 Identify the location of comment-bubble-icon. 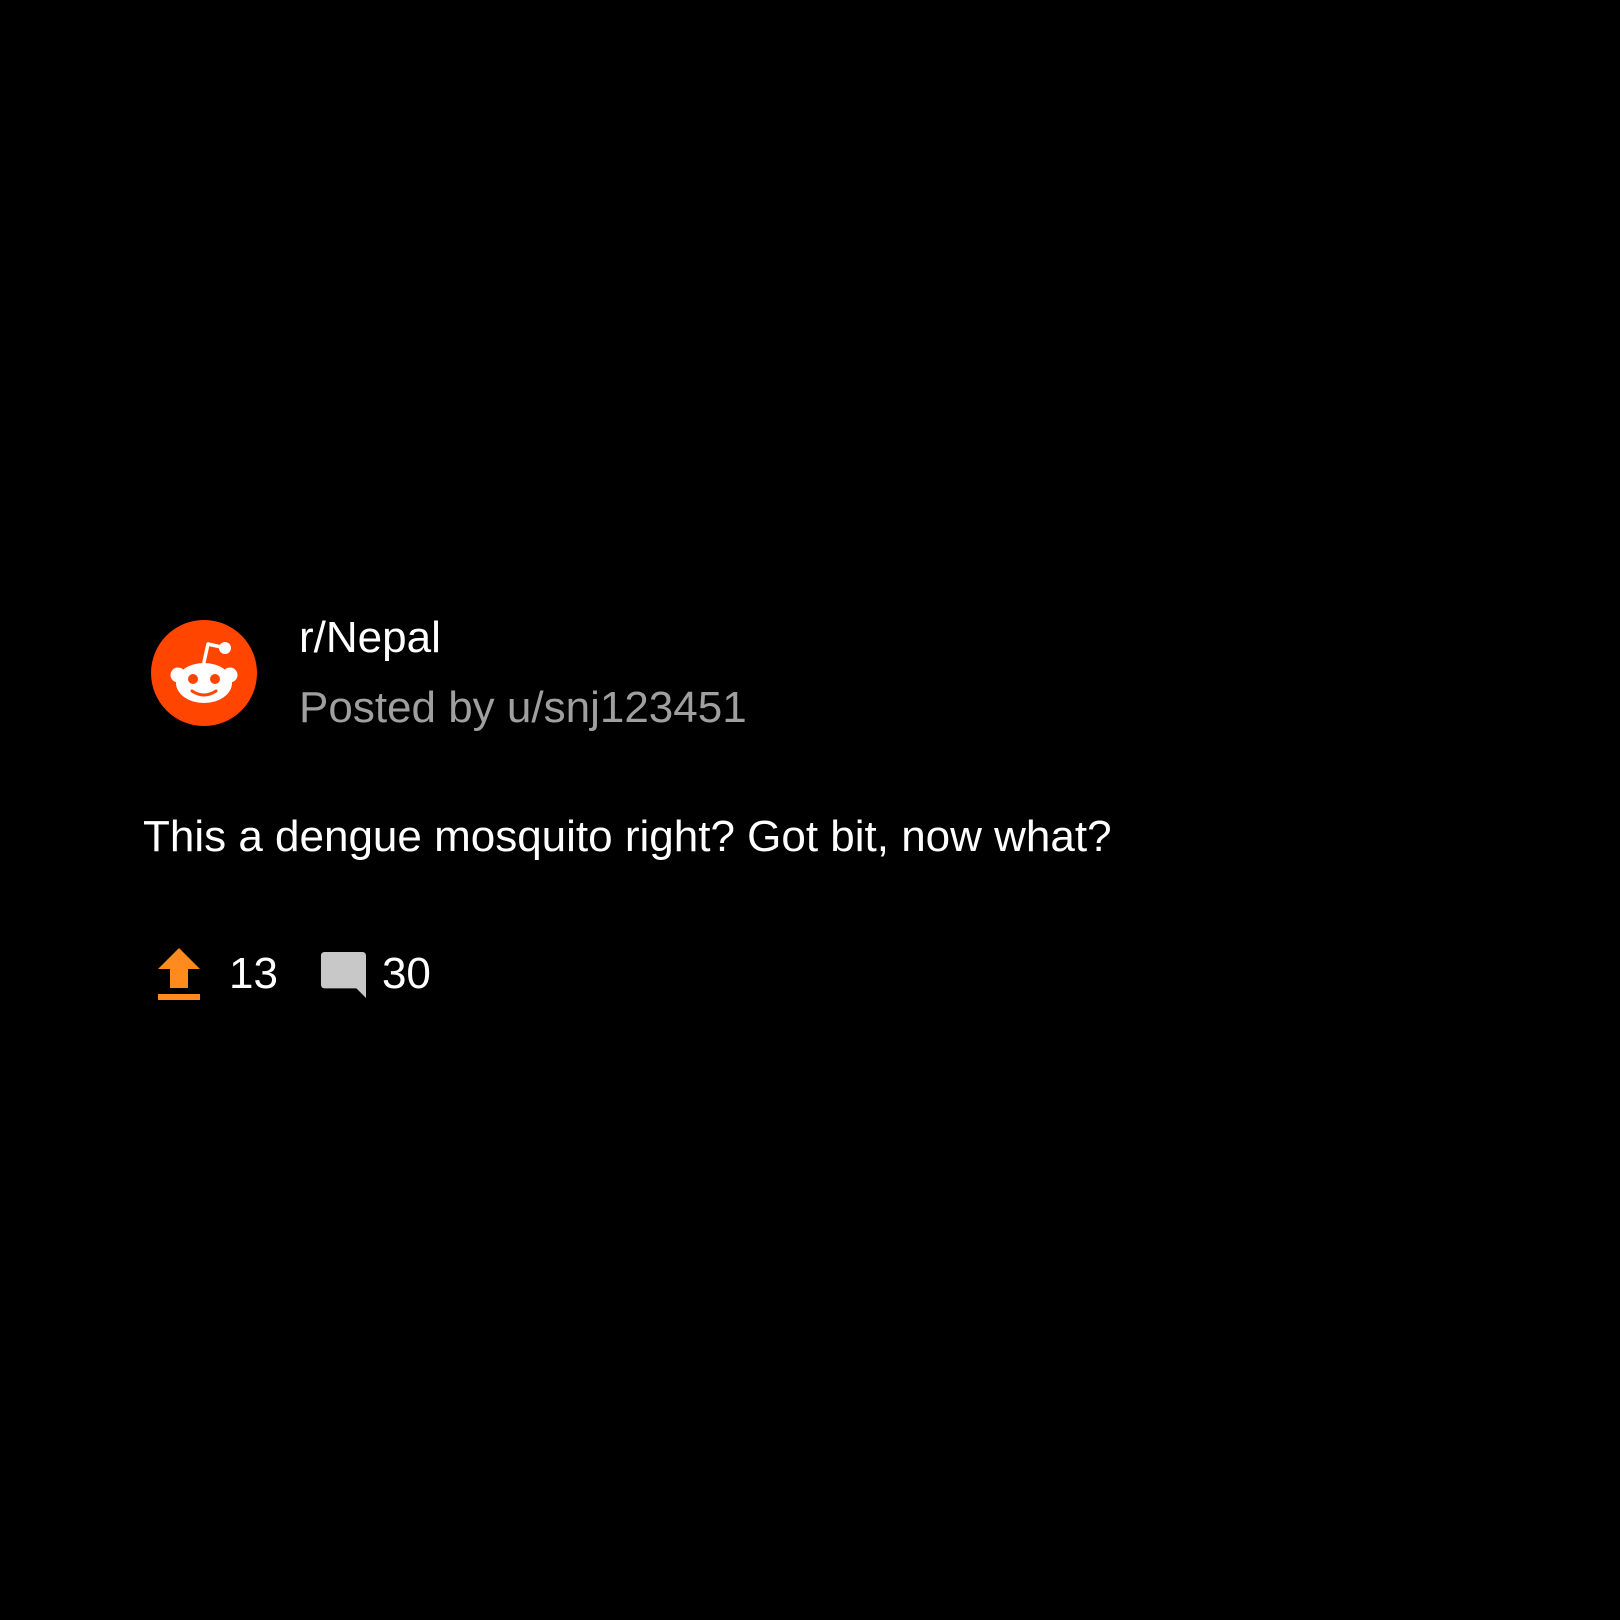
(343, 974).